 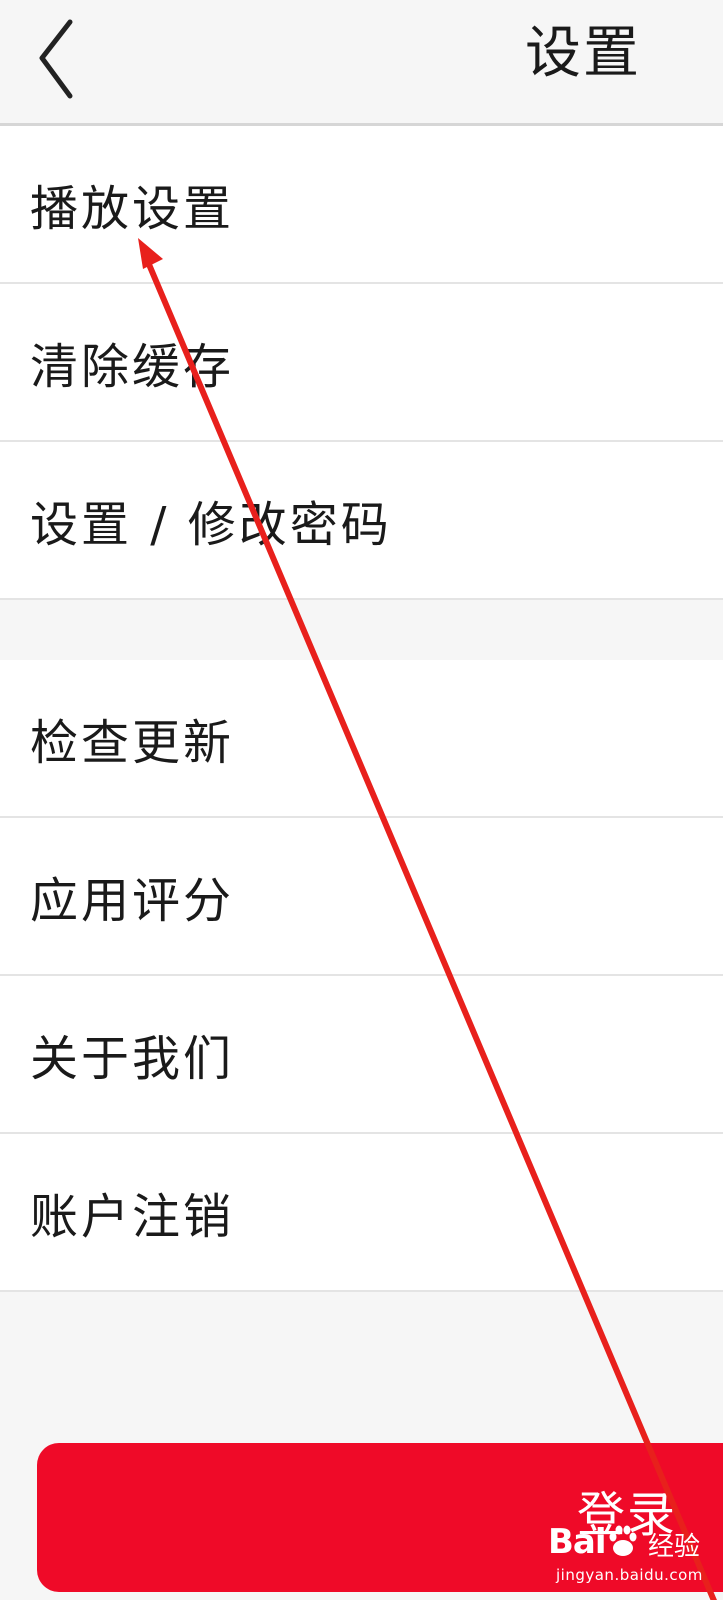 I want to click on settings-item-label: 设置 / 修改密码, so click(x=211, y=525).